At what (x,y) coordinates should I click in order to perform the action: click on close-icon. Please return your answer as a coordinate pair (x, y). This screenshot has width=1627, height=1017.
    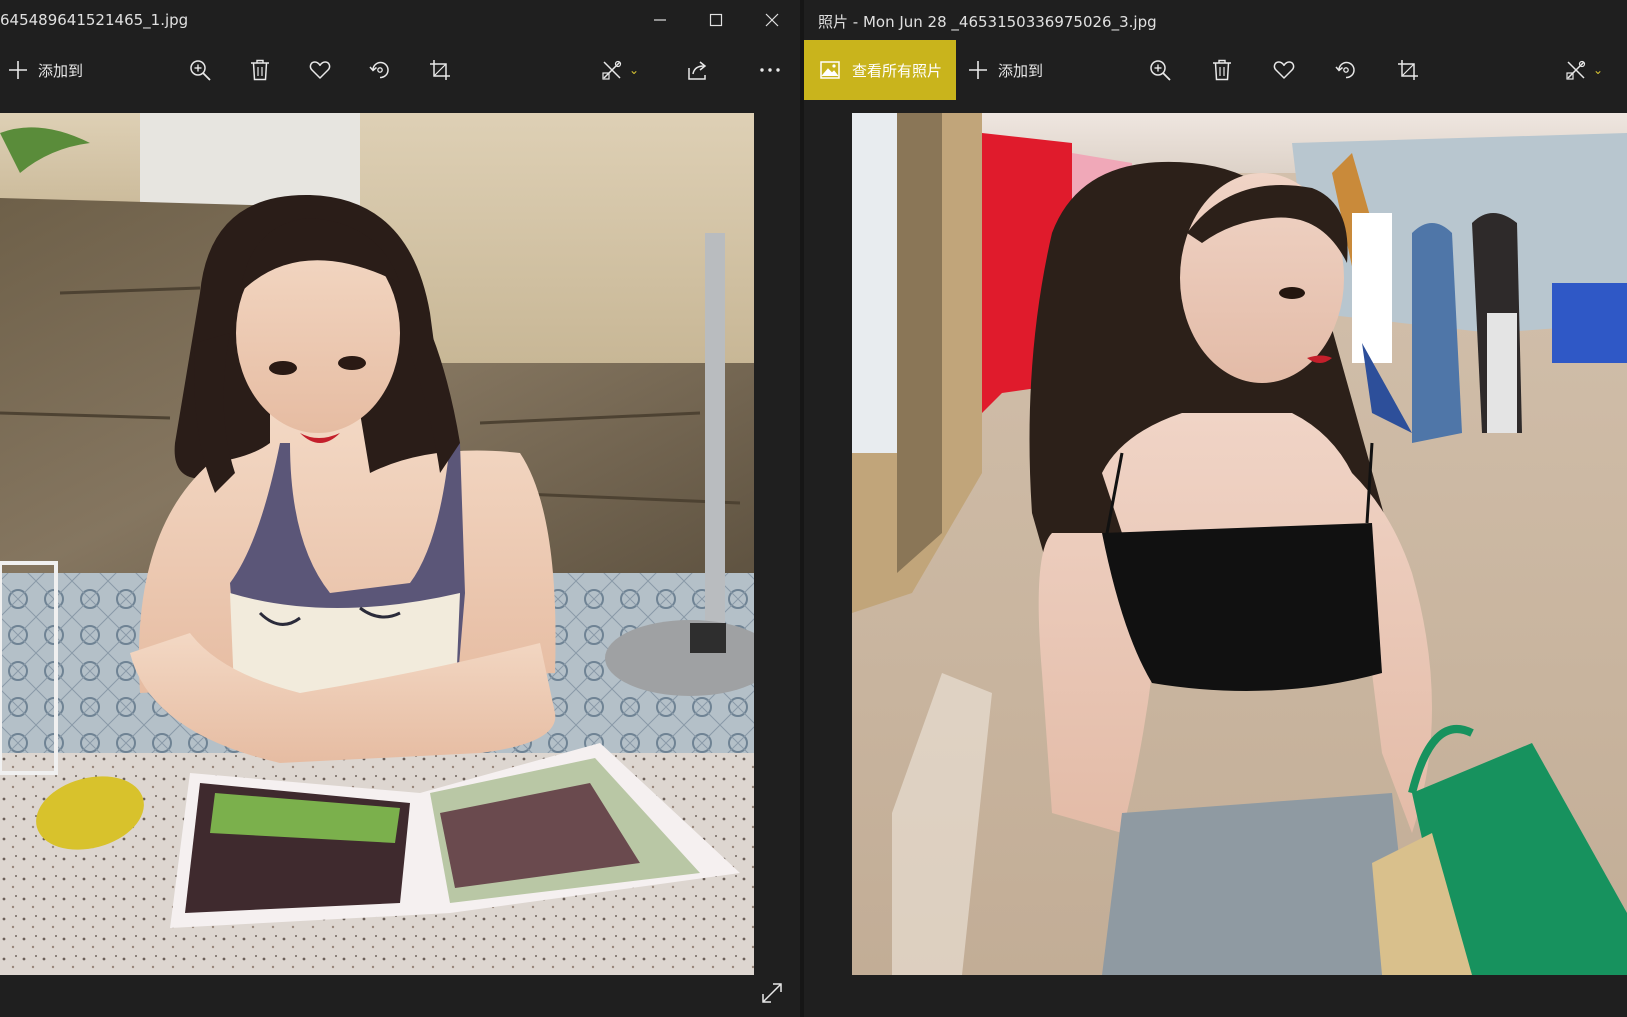
    Looking at the image, I should click on (772, 20).